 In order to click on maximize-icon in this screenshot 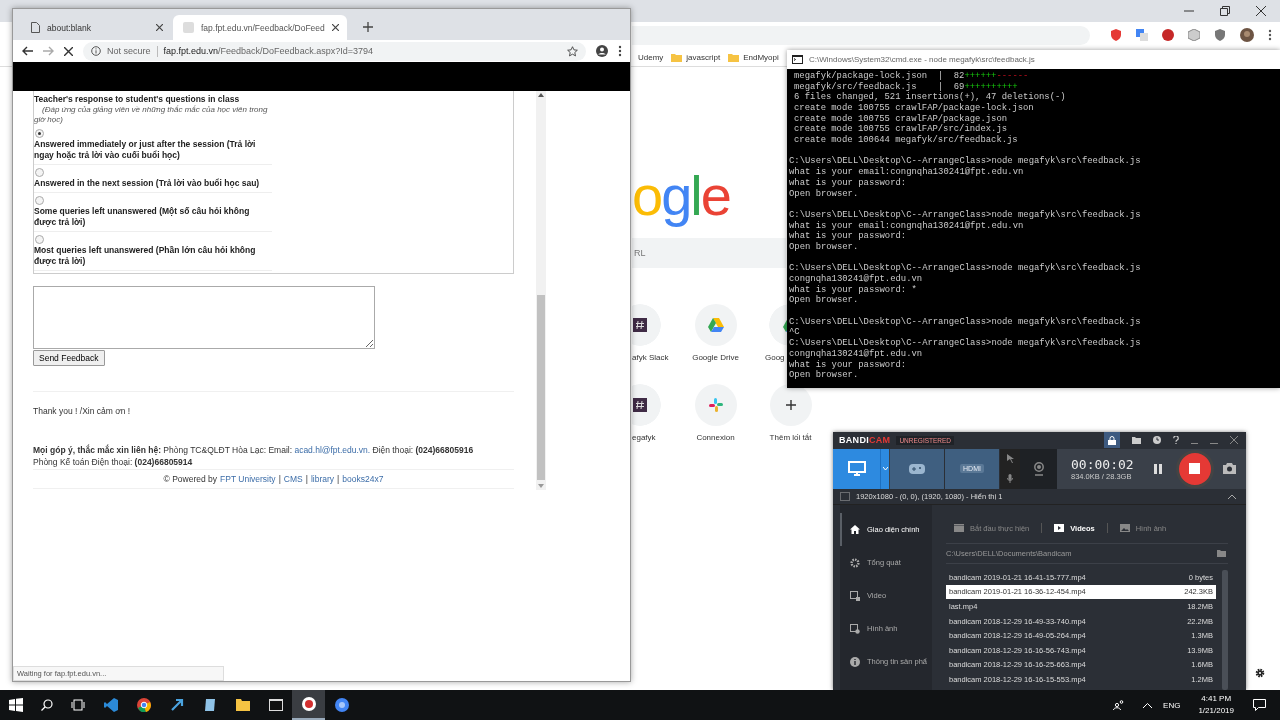, I will do `click(1225, 11)`.